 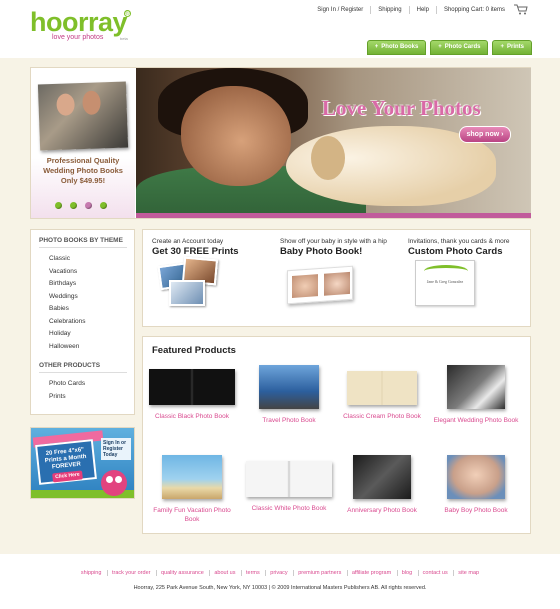 What do you see at coordinates (406, 573) in the screenshot?
I see `footer-link-blog: blog` at bounding box center [406, 573].